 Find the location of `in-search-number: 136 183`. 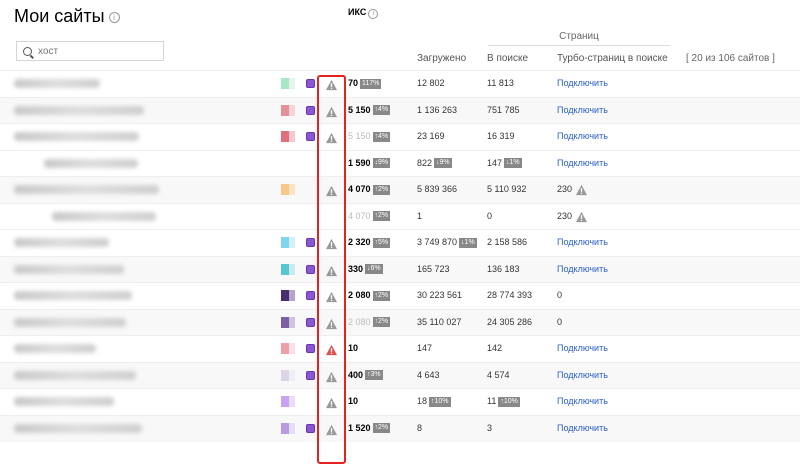

in-search-number: 136 183 is located at coordinates (503, 268).